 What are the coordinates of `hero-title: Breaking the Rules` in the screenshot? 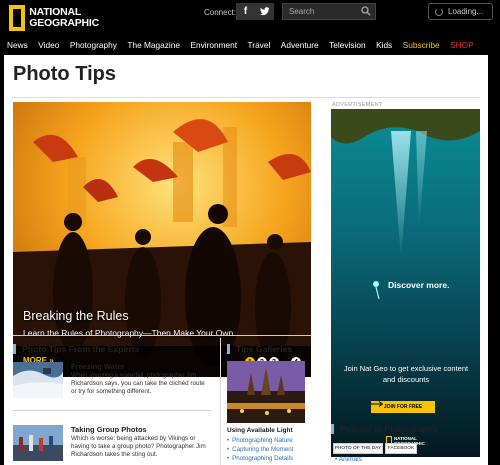 It's located at (76, 316).